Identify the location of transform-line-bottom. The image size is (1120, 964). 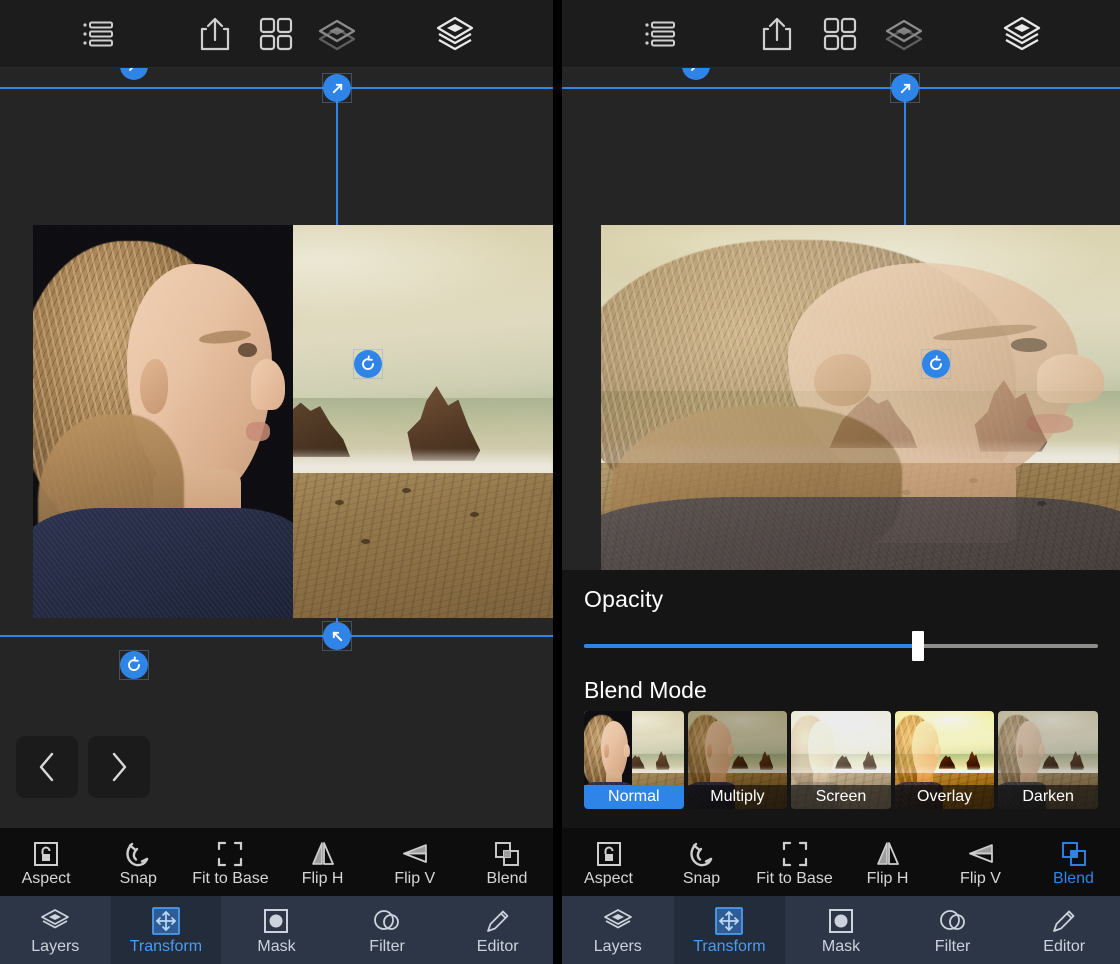
(276, 636).